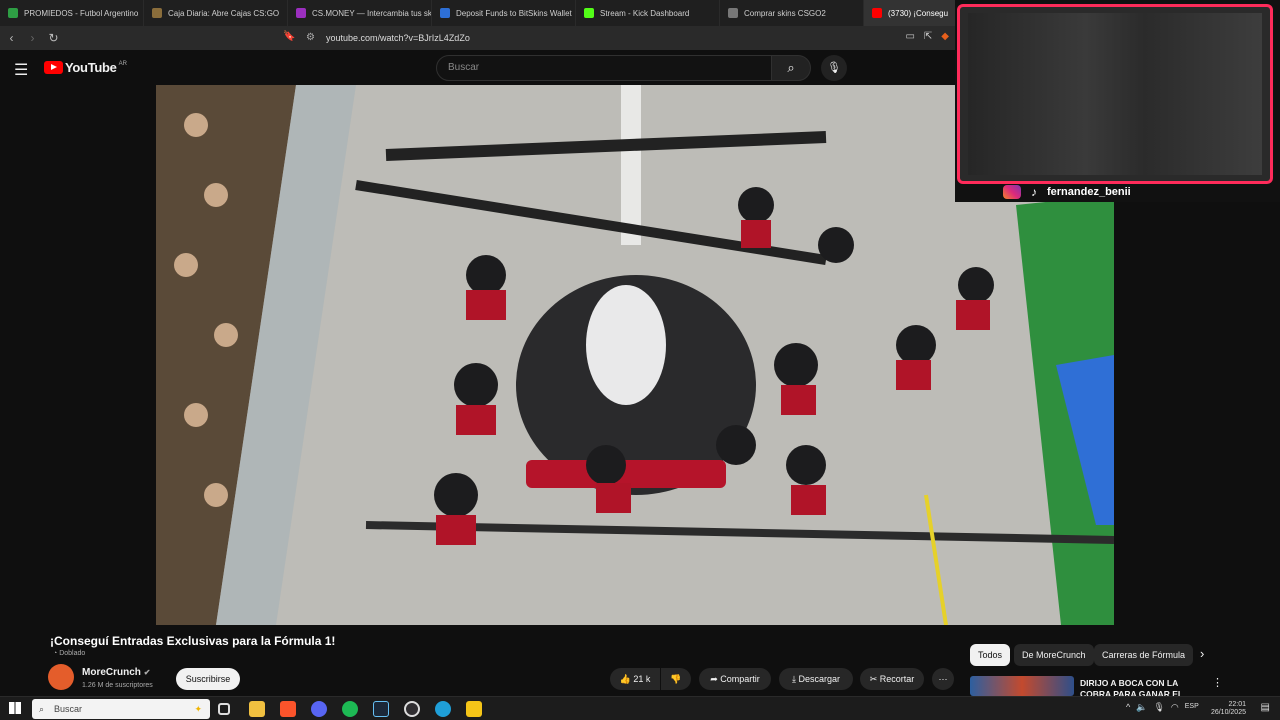  I want to click on browser-tab: CS.MONEY — Intercambia tus ski, so click(360, 13).